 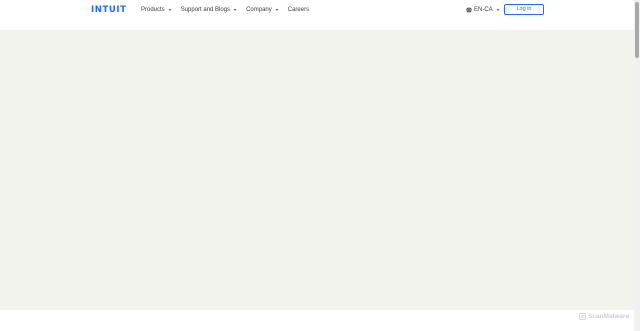 I want to click on nav-products-label: Products, so click(x=153, y=10).